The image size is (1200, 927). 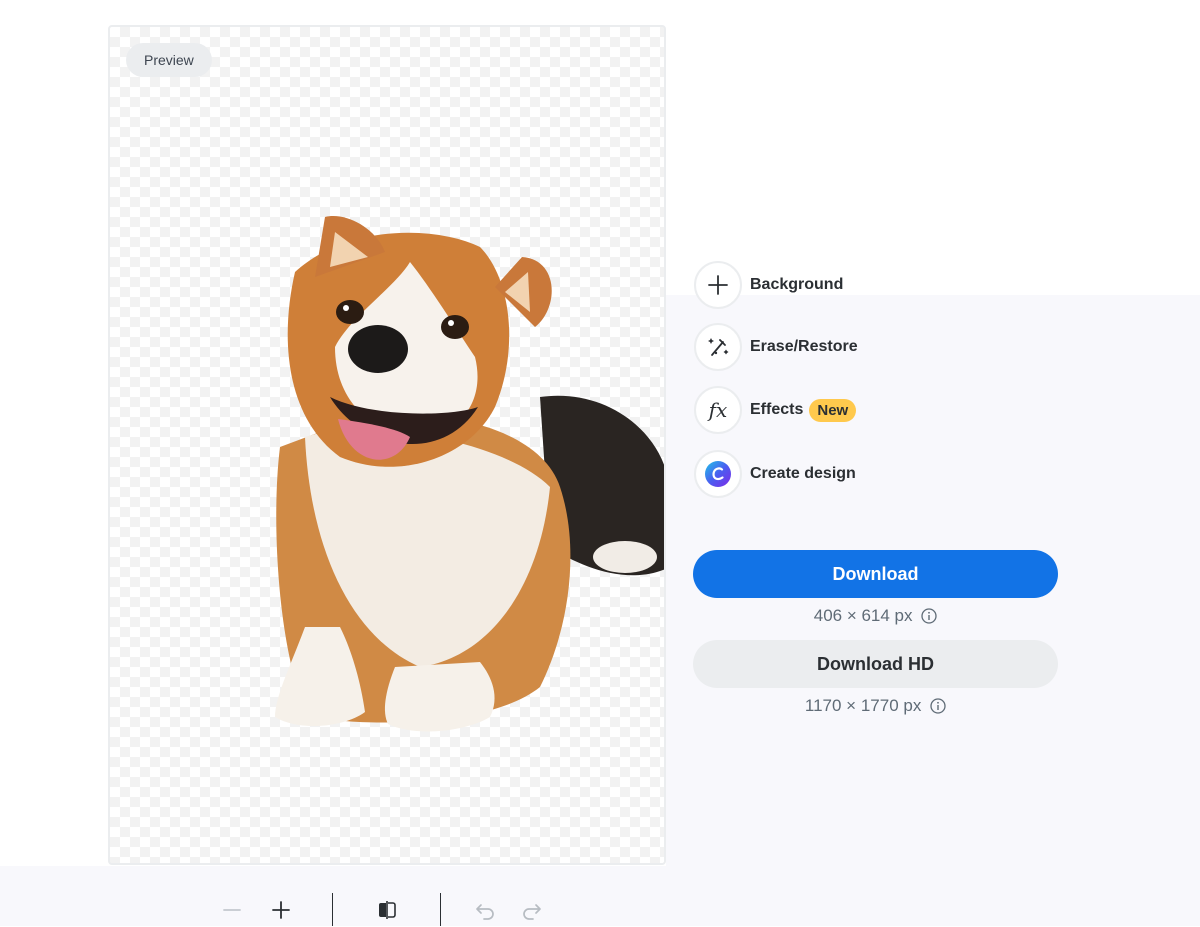 What do you see at coordinates (804, 346) in the screenshot?
I see `tool-erase-restore-label: Erase/Restore` at bounding box center [804, 346].